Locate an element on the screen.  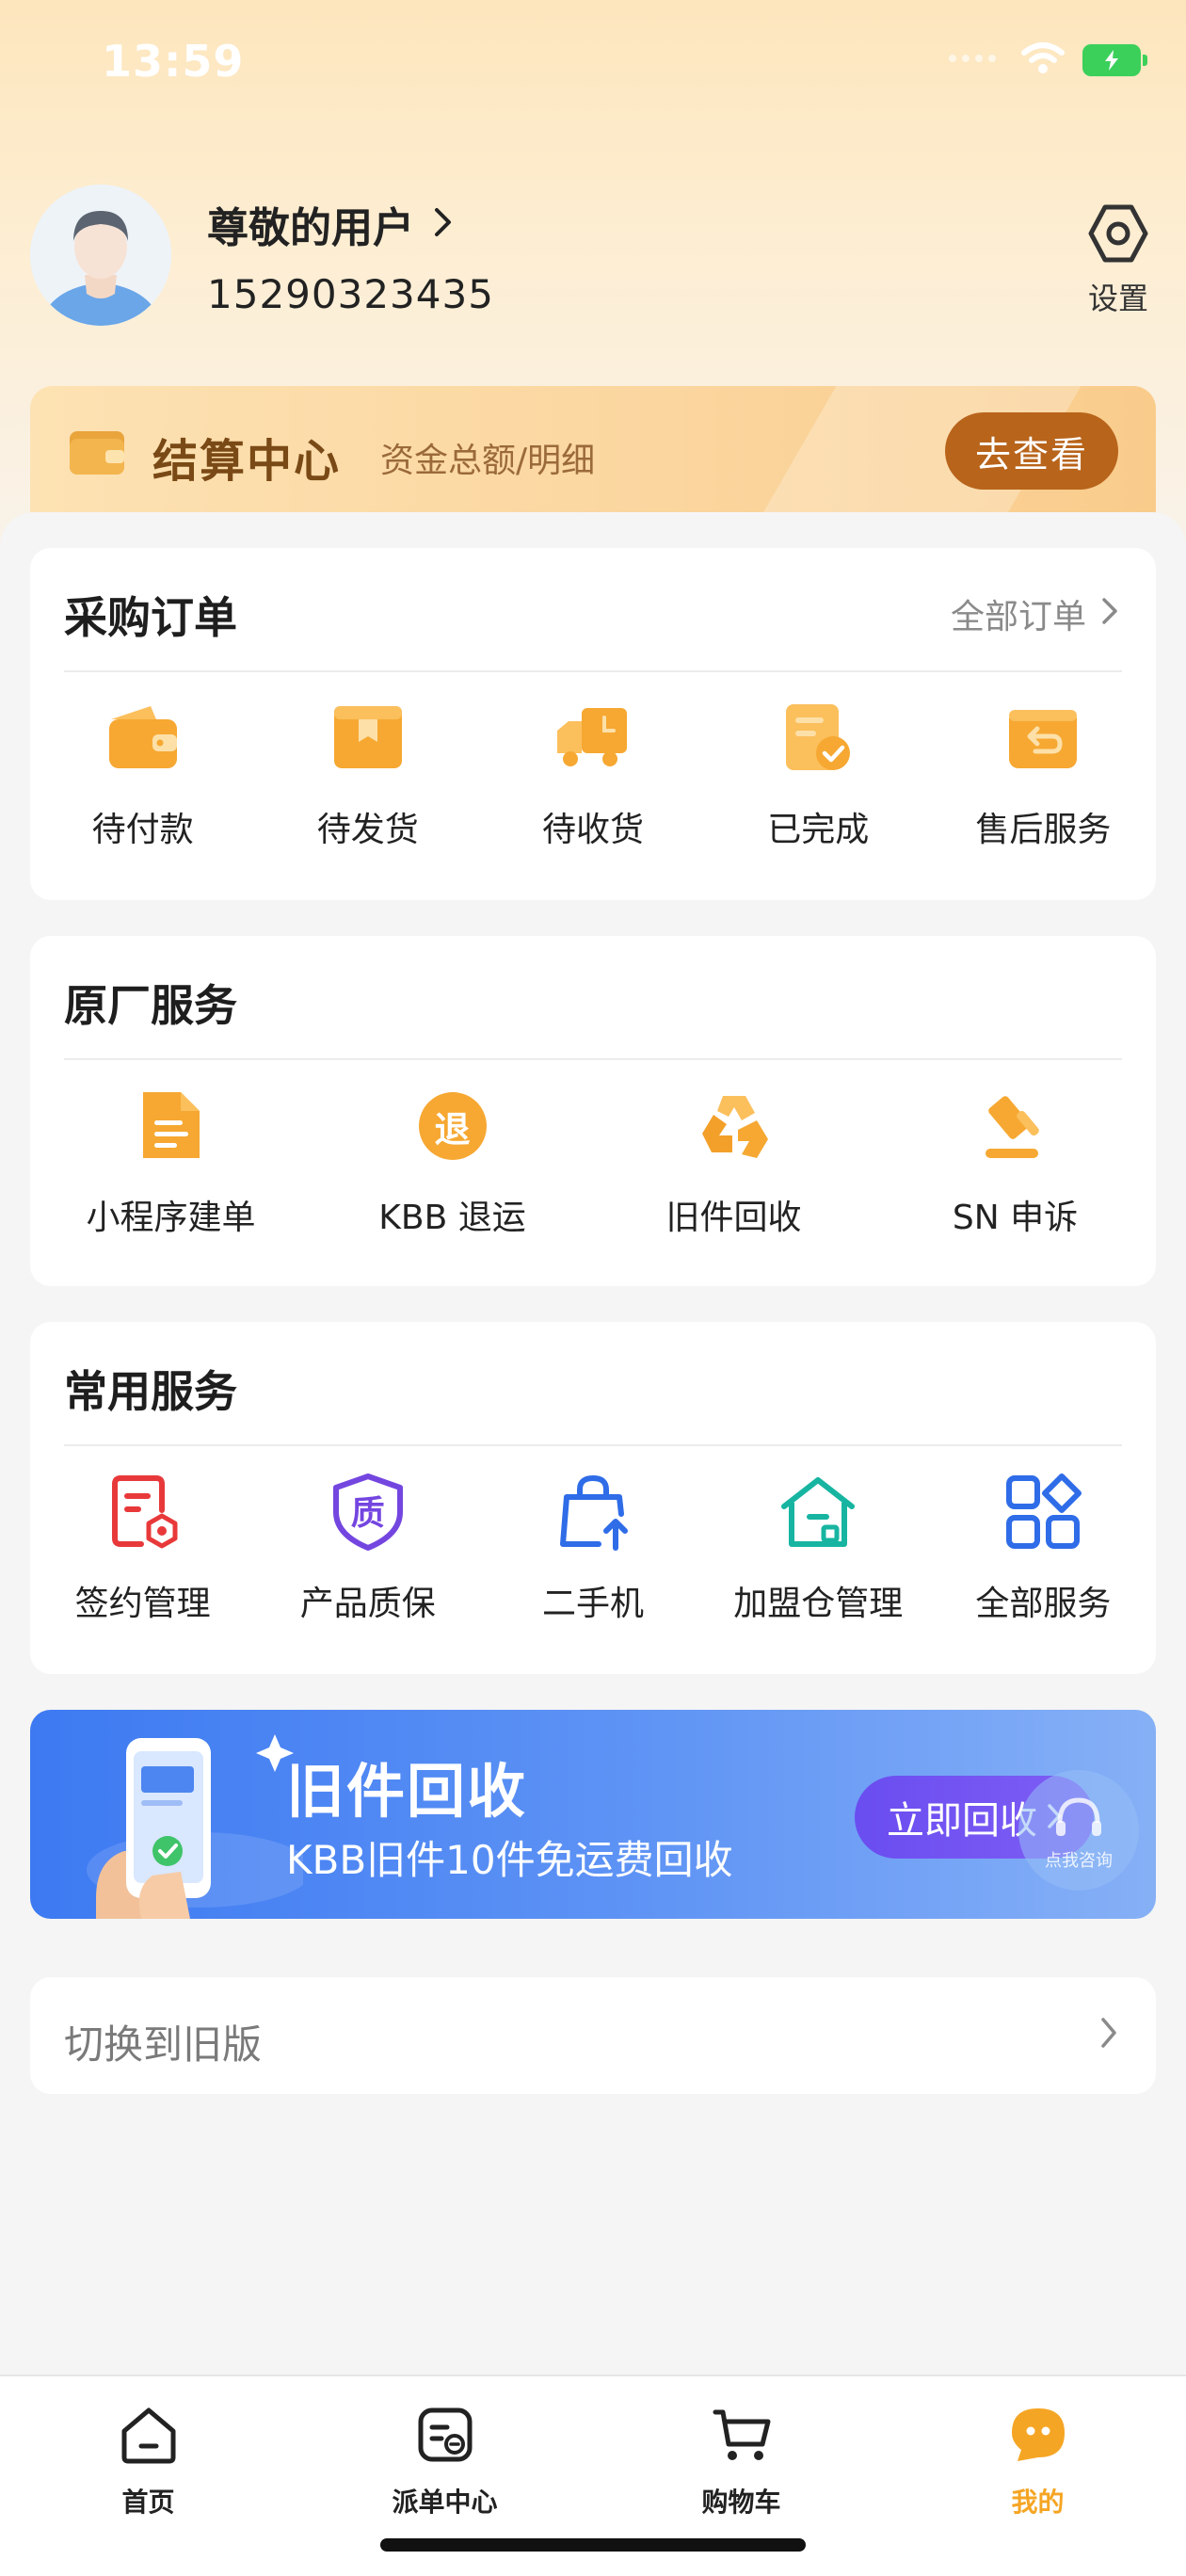
tab-label: 购物车 is located at coordinates (741, 2502).